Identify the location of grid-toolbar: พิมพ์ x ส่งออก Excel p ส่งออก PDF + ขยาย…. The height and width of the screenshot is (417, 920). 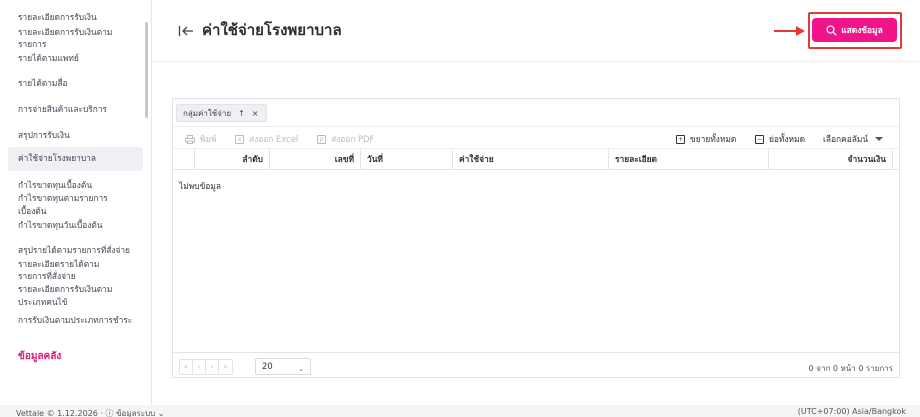
(536, 138).